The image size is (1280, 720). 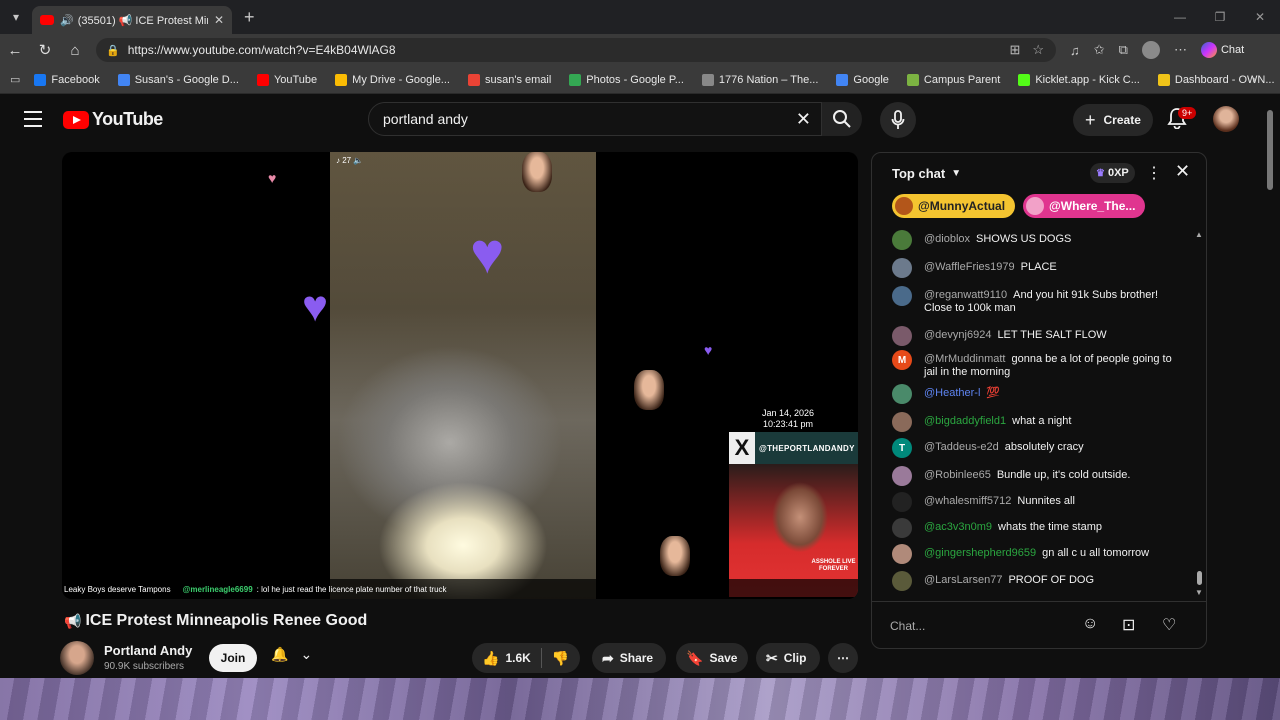 What do you see at coordinates (1037, 422) in the screenshot?
I see `chat-message: @bigdaddyfield1 what a night` at bounding box center [1037, 422].